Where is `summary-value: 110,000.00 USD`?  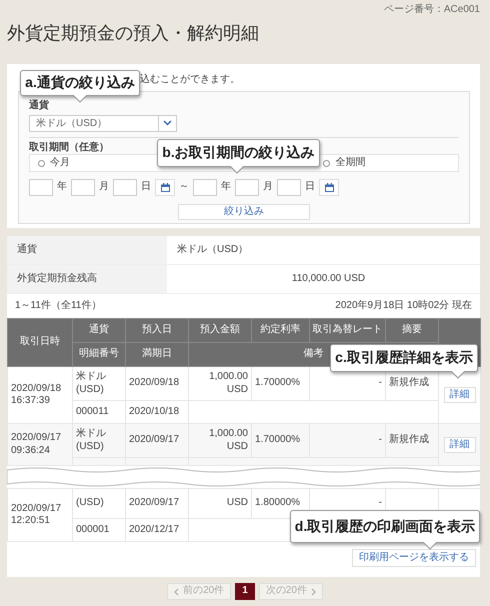
summary-value: 110,000.00 USD is located at coordinates (329, 279).